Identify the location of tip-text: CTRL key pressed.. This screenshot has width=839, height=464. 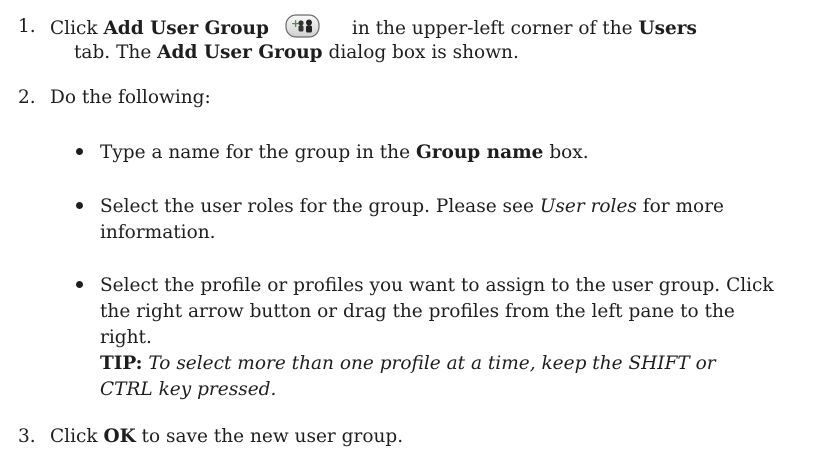
(188, 389).